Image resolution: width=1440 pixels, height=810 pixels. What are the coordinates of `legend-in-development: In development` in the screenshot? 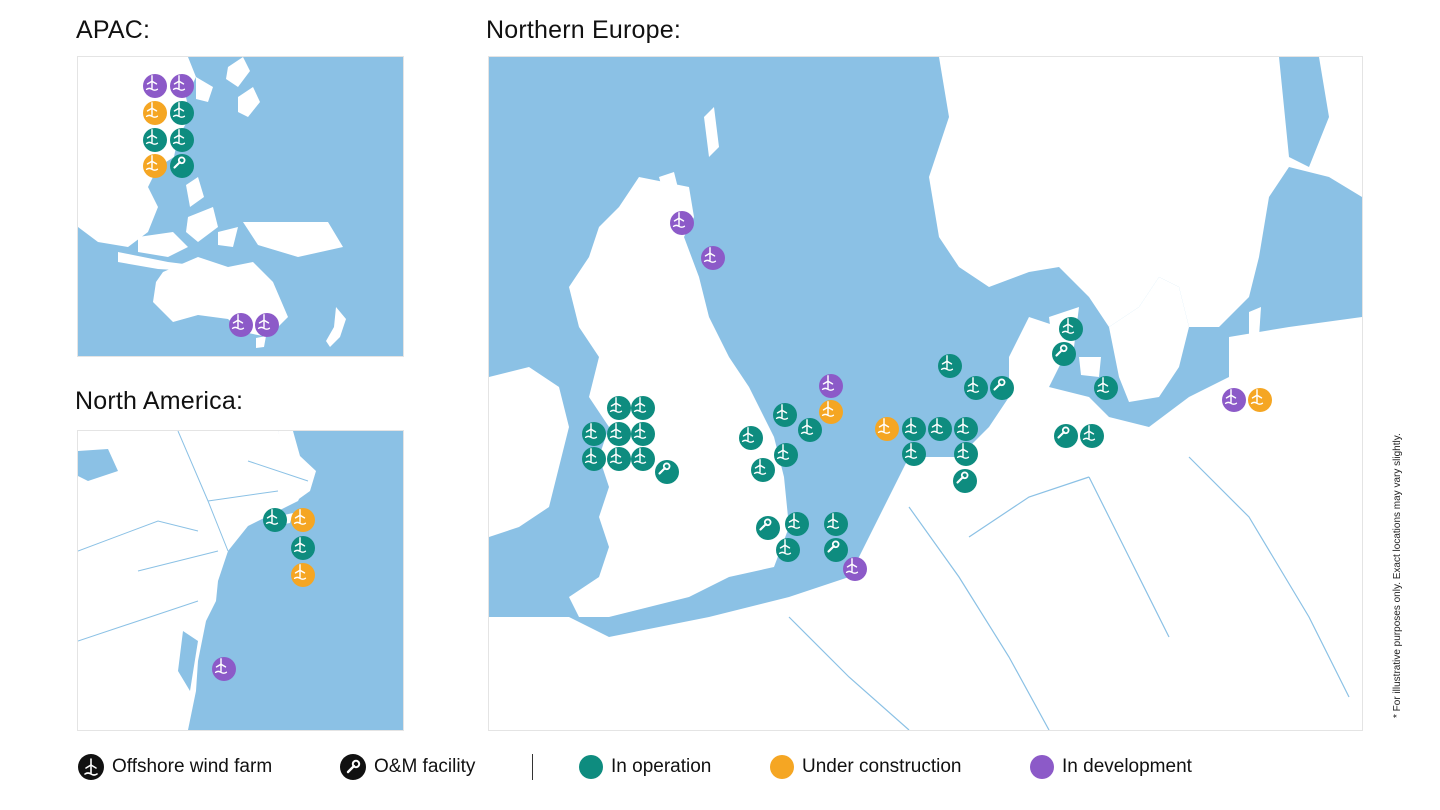 It's located at (1111, 767).